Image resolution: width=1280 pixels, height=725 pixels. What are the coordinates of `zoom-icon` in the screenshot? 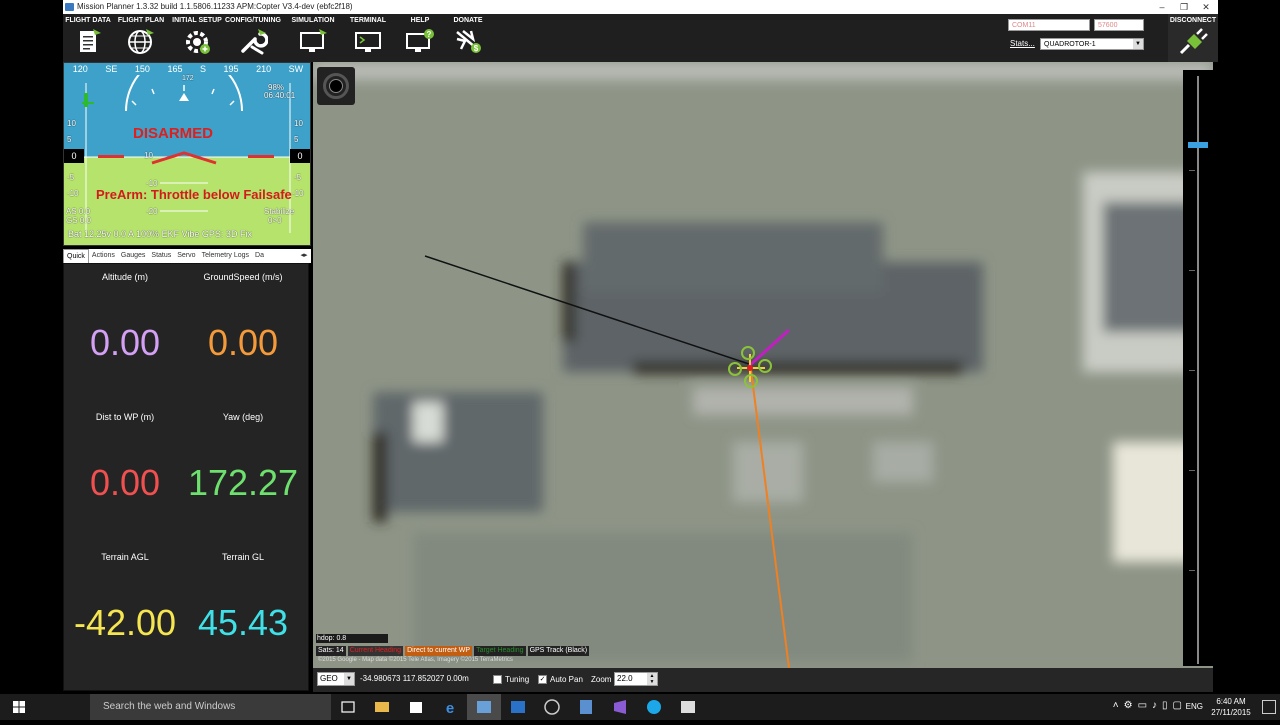 It's located at (336, 86).